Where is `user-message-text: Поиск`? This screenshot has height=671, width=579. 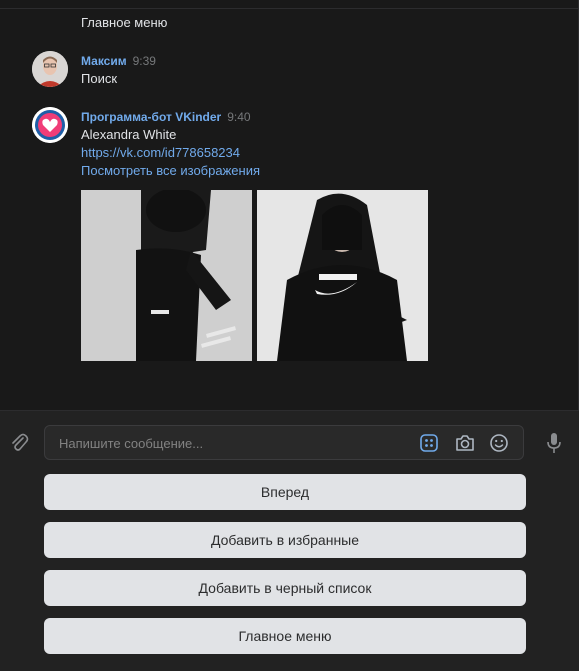
user-message-text: Поиск is located at coordinates (99, 78).